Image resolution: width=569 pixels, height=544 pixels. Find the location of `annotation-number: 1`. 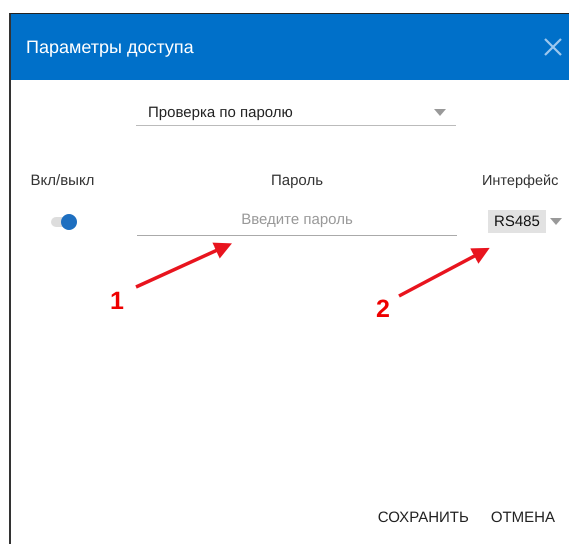

annotation-number: 1 is located at coordinates (117, 301).